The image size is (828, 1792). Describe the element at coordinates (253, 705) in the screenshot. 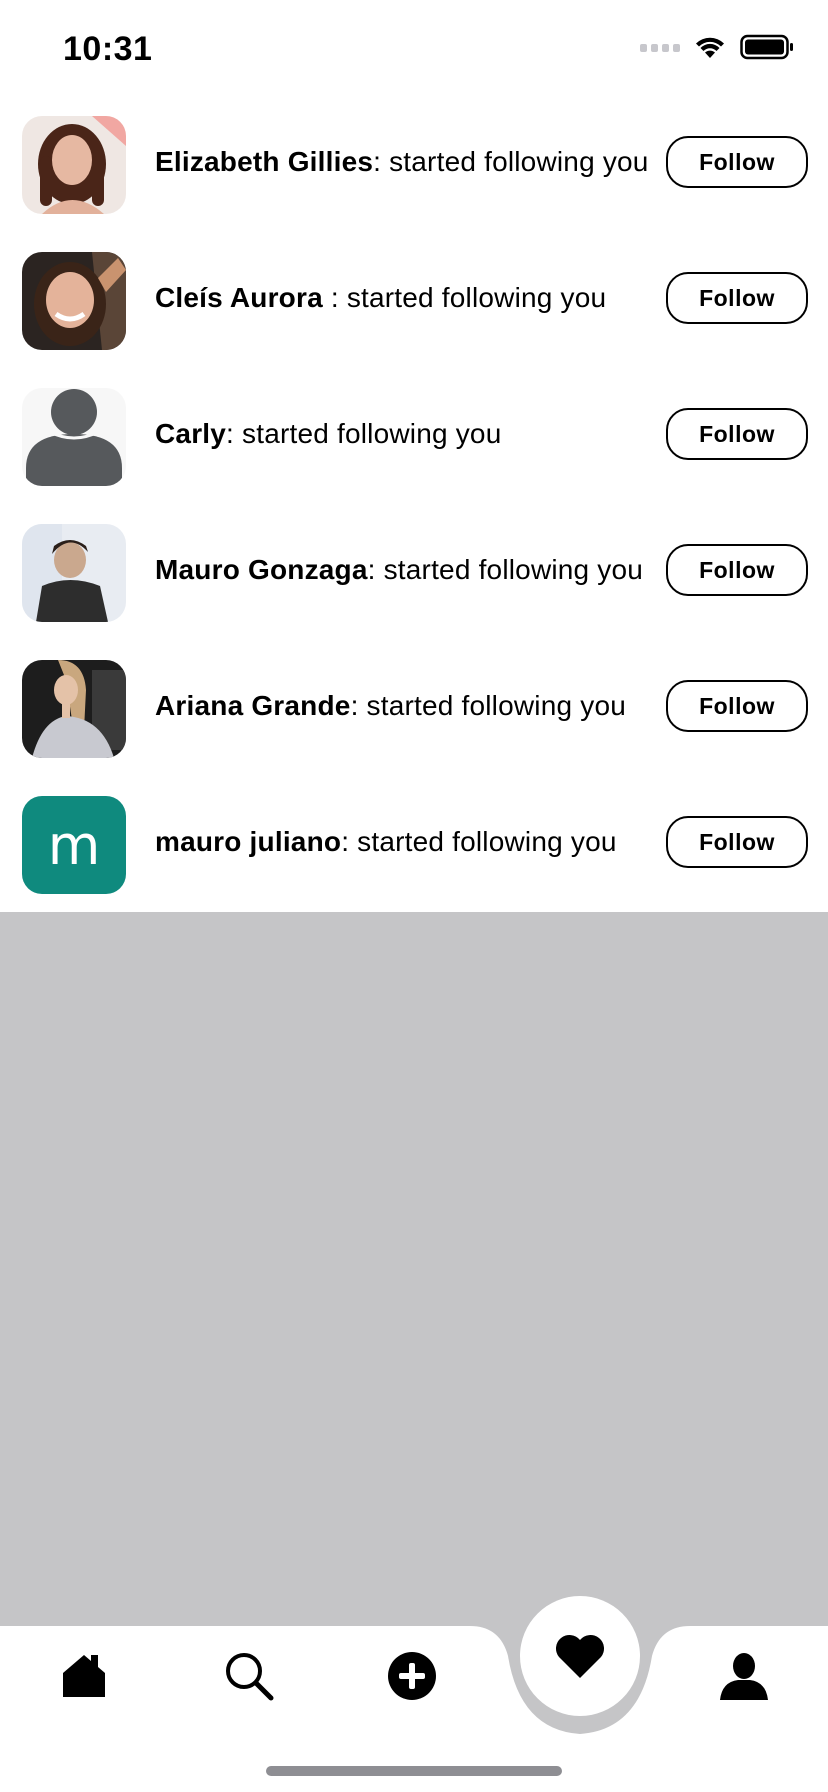

I see `username: Ariana Grande` at that location.